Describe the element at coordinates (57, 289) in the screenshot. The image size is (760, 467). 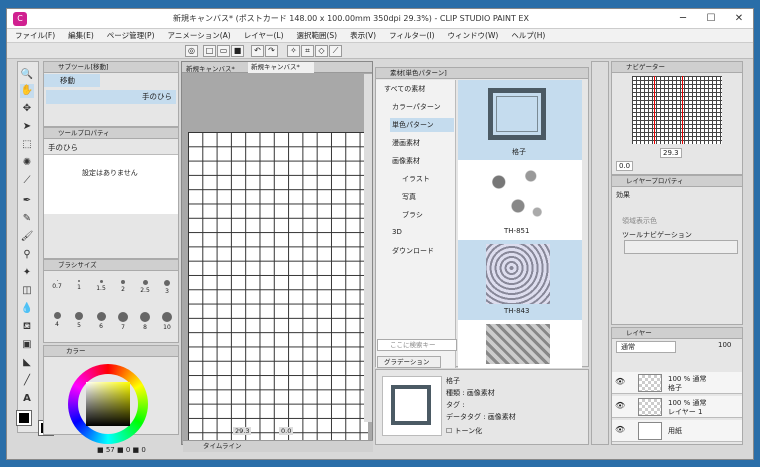
I see `brush-size-cell: 0.7` at that location.